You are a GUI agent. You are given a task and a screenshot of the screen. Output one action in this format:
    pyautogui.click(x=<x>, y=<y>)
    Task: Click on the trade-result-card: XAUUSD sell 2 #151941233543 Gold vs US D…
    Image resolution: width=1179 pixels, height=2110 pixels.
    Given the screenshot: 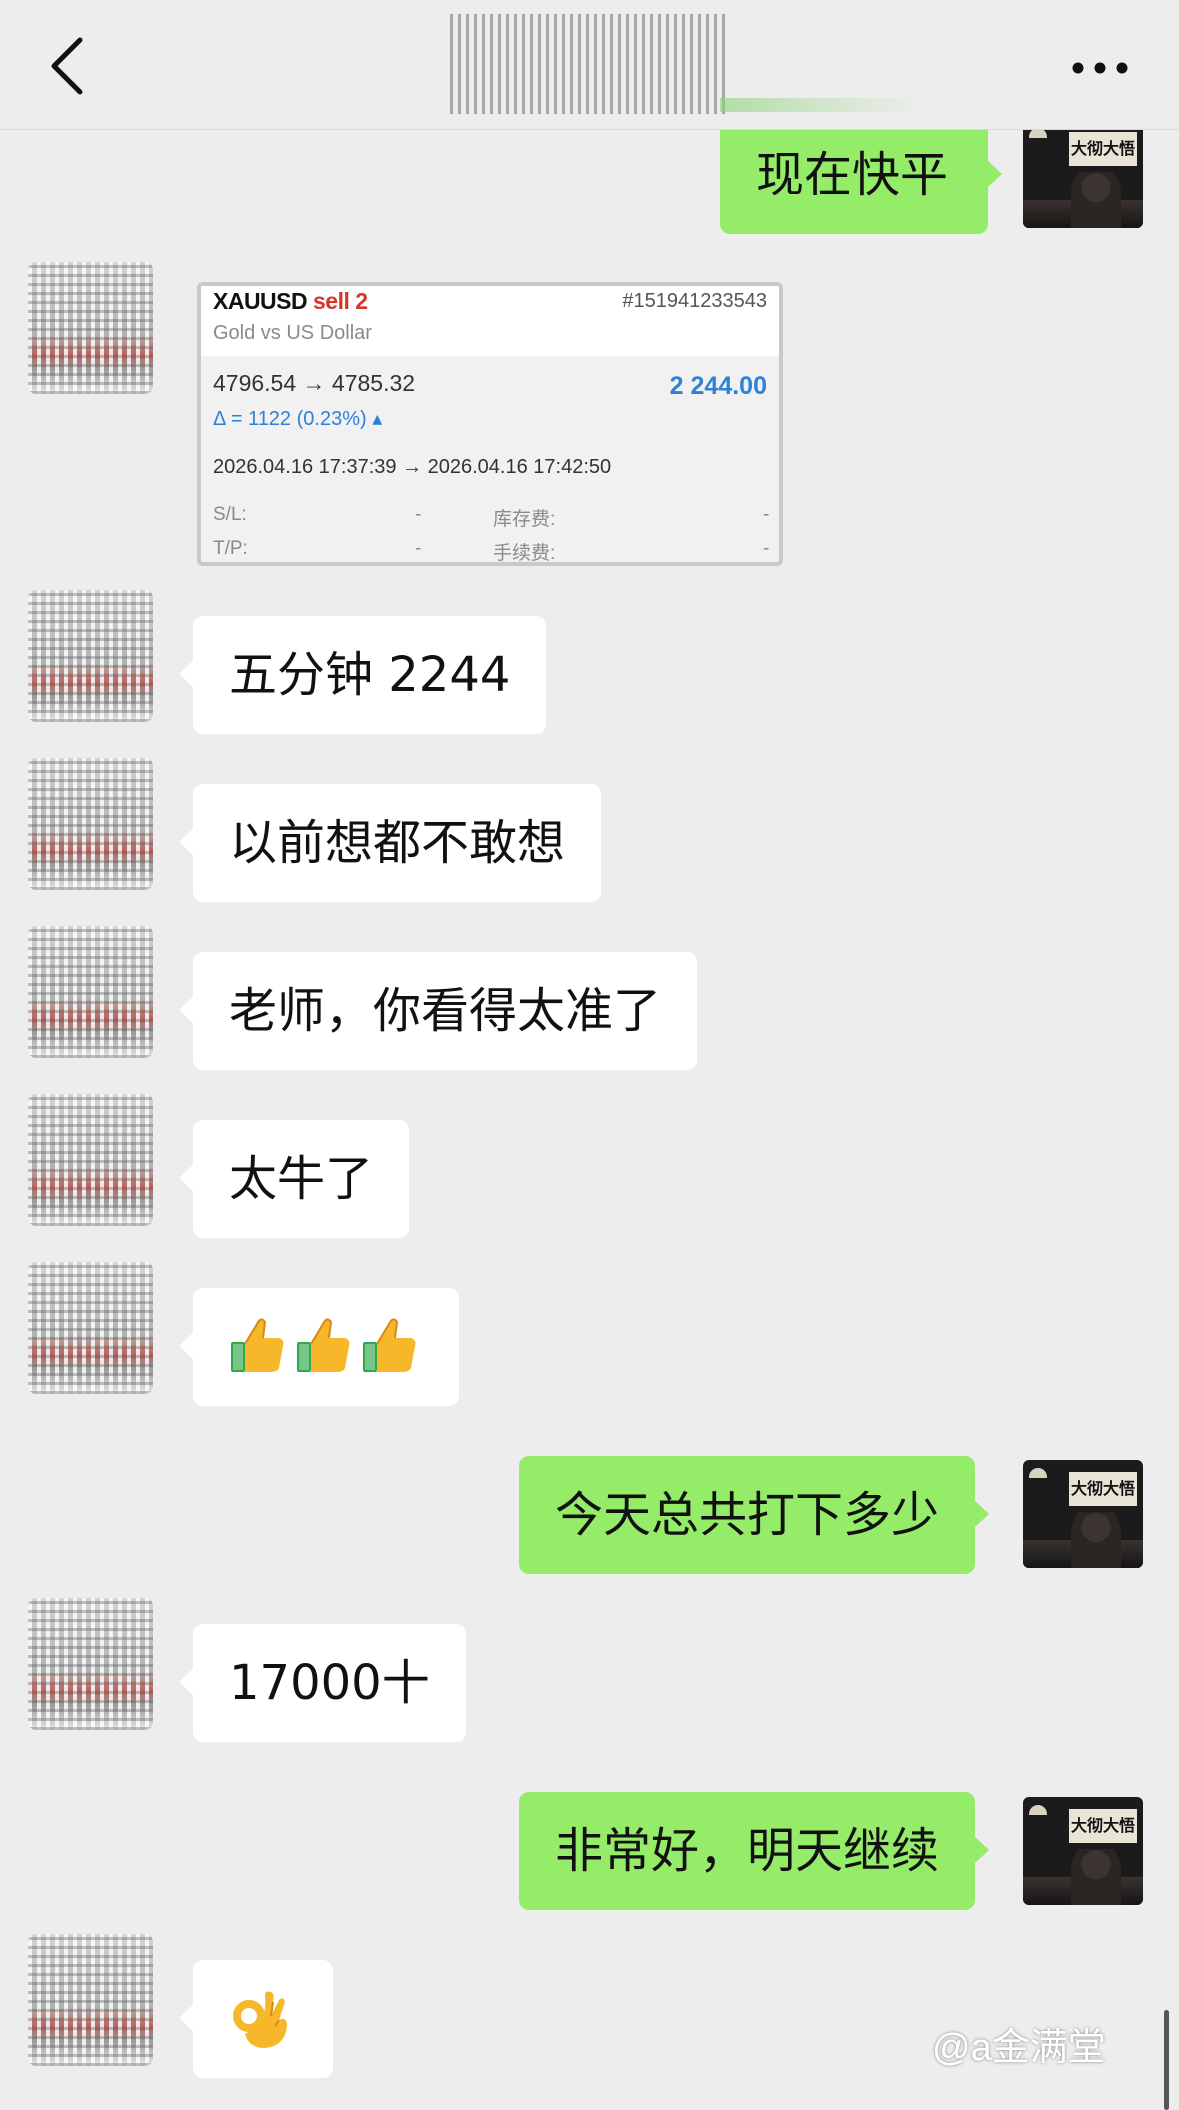 What is the action you would take?
    pyautogui.click(x=490, y=424)
    